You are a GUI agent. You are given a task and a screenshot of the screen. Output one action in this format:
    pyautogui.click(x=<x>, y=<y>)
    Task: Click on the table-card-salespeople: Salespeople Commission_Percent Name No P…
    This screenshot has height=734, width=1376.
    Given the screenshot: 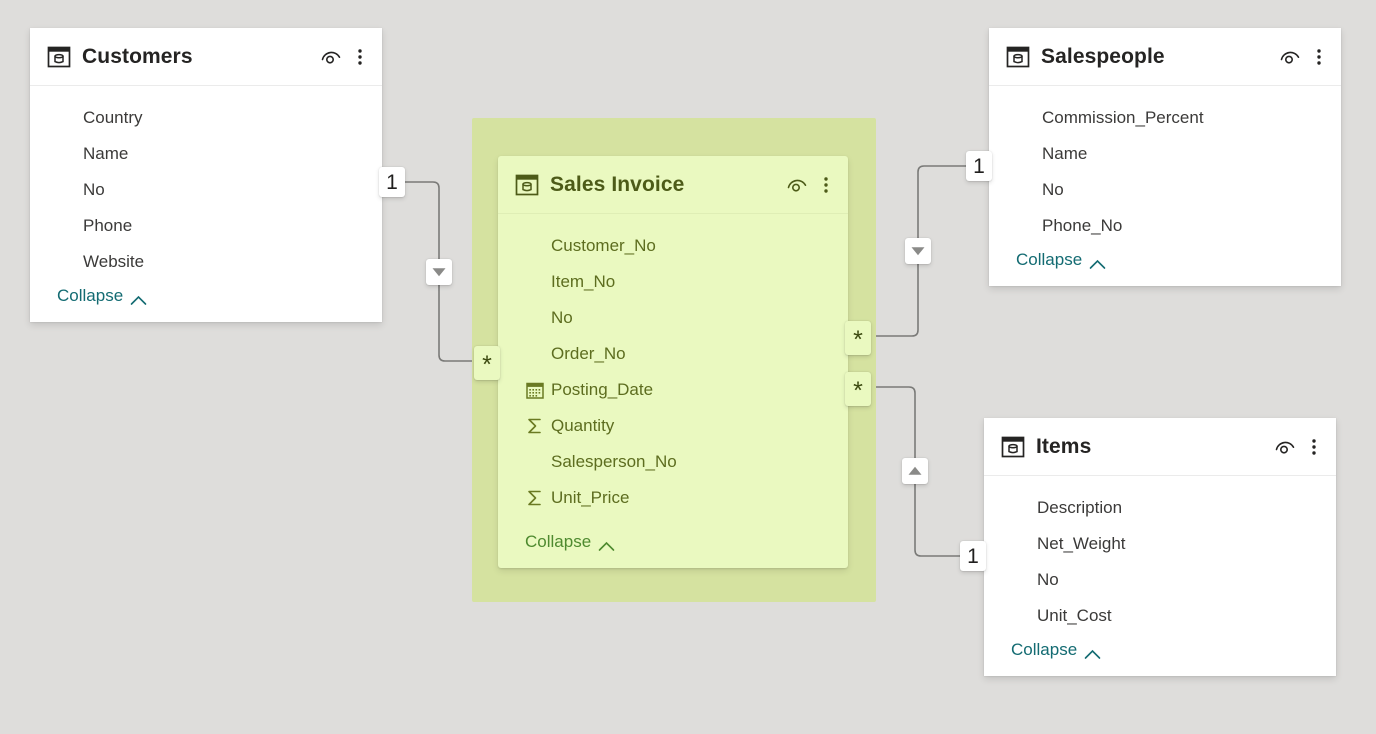 What is the action you would take?
    pyautogui.click(x=1165, y=157)
    